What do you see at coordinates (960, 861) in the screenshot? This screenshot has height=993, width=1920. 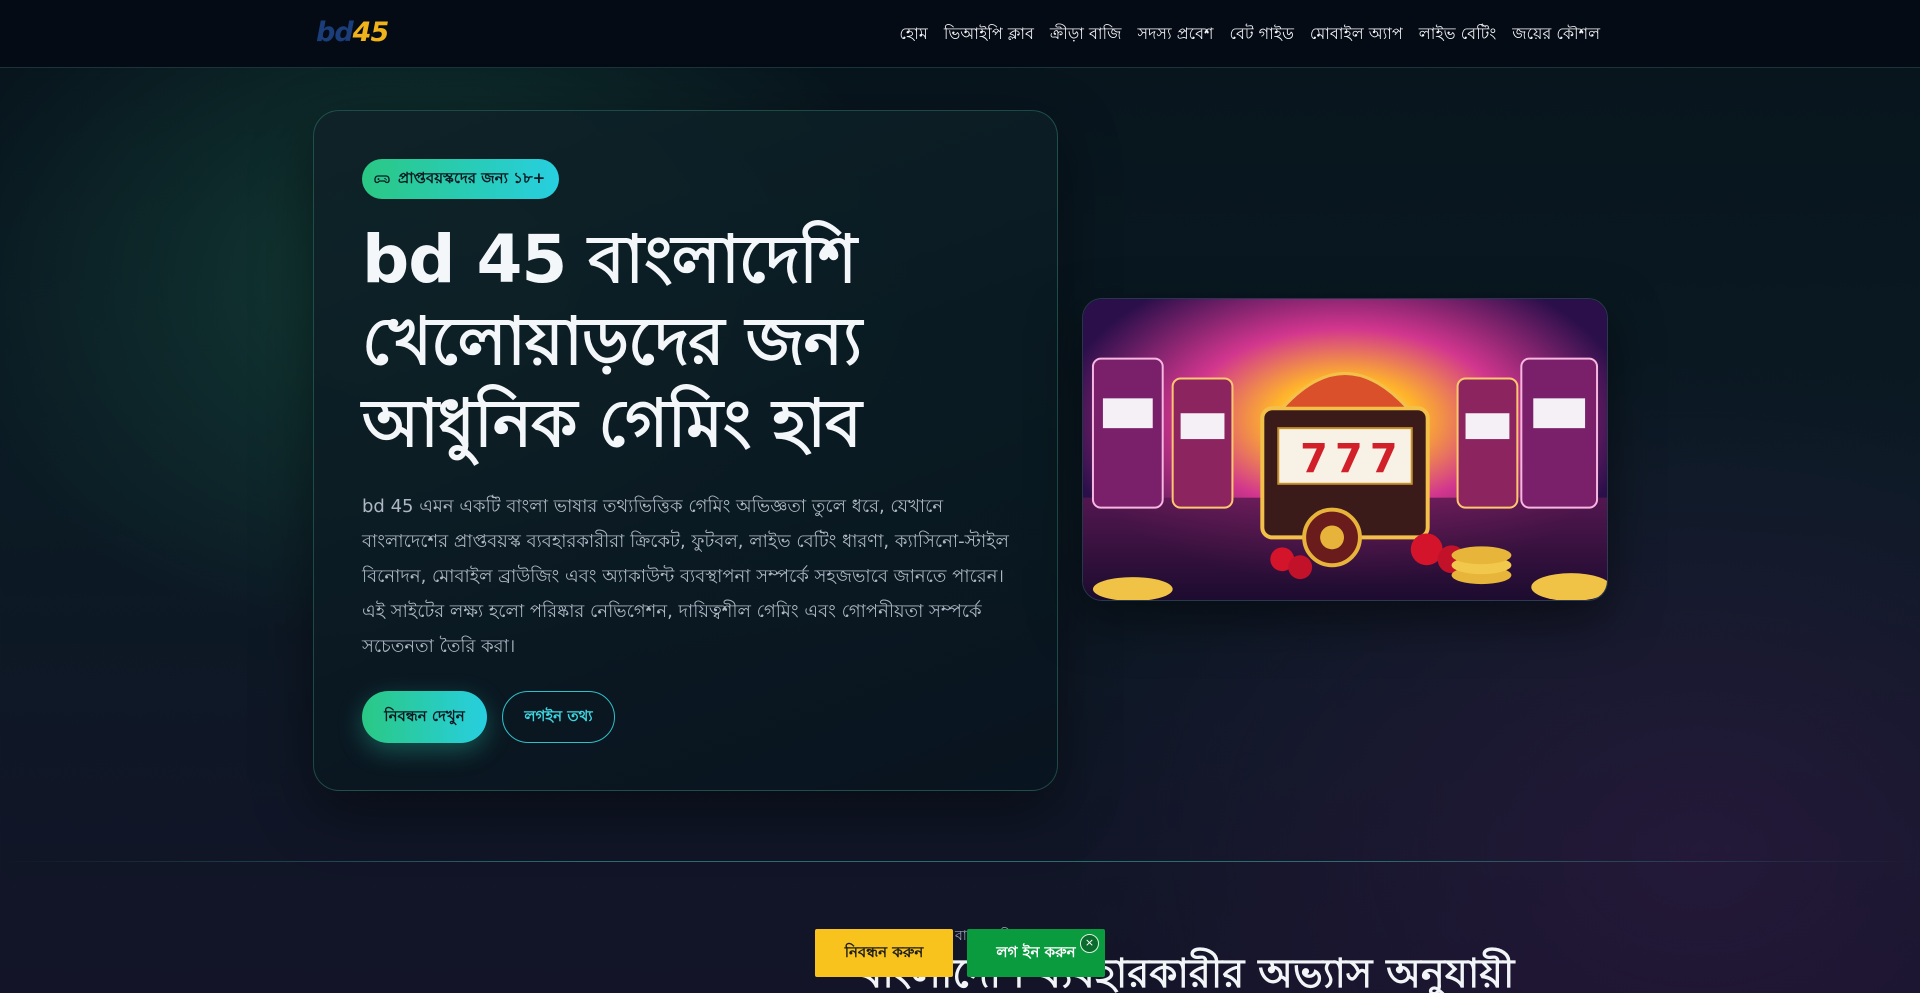 I see `section-divider` at bounding box center [960, 861].